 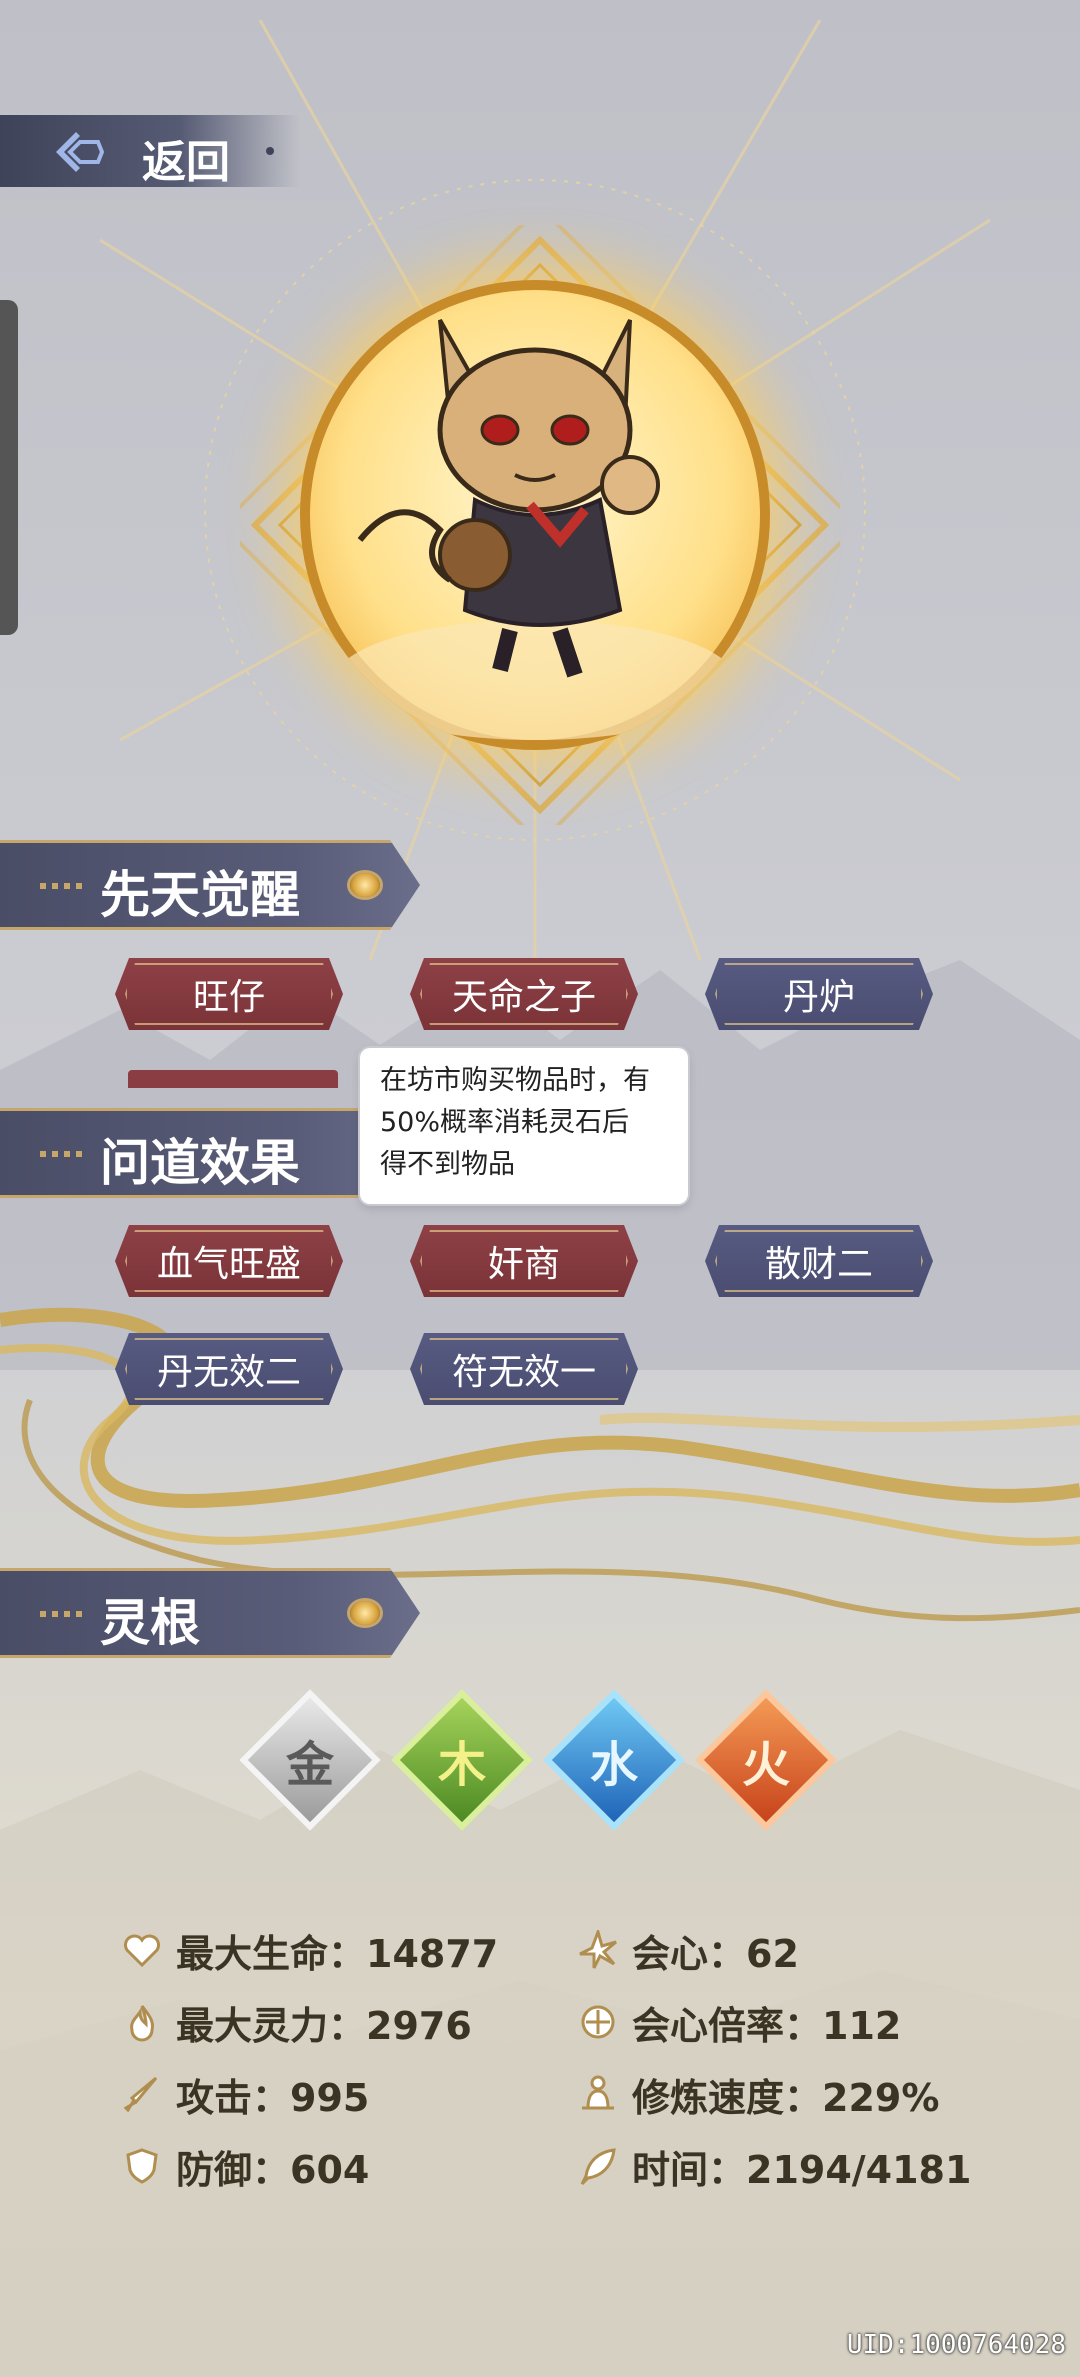 What do you see at coordinates (337, 1953) in the screenshot?
I see `stat-label: 最大生命：14877` at bounding box center [337, 1953].